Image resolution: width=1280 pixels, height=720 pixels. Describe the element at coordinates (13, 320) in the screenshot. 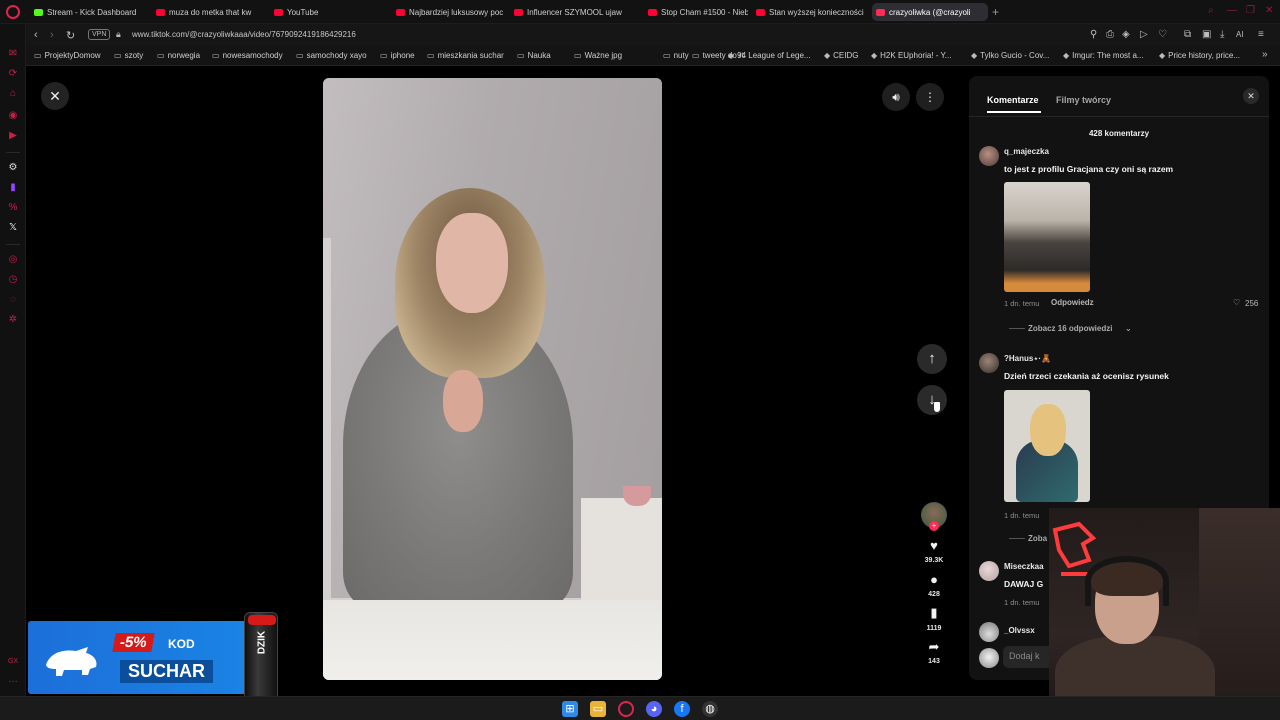

I see `sidebar-settings-icon: ✲` at that location.